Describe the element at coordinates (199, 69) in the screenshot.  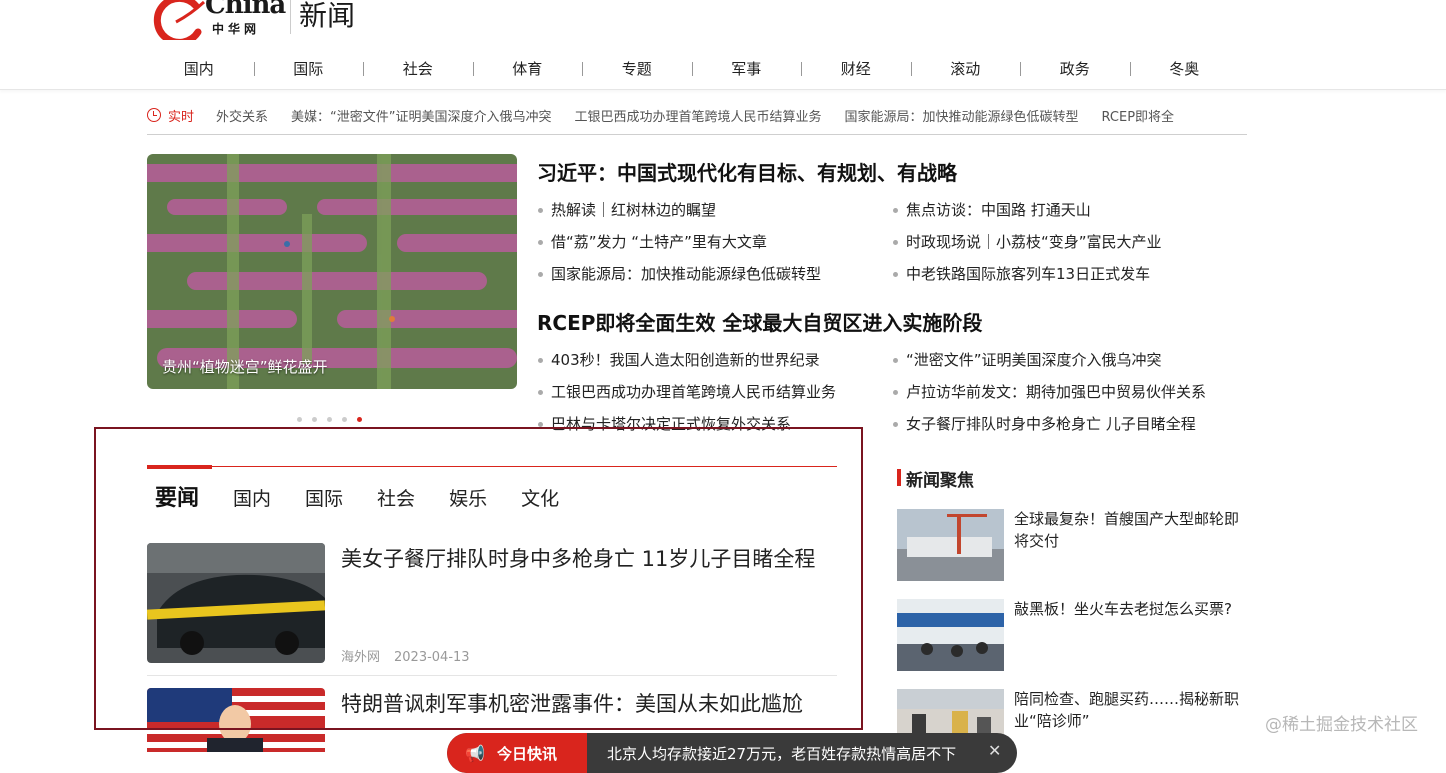
I see `nav-item-domestic: 国内` at that location.